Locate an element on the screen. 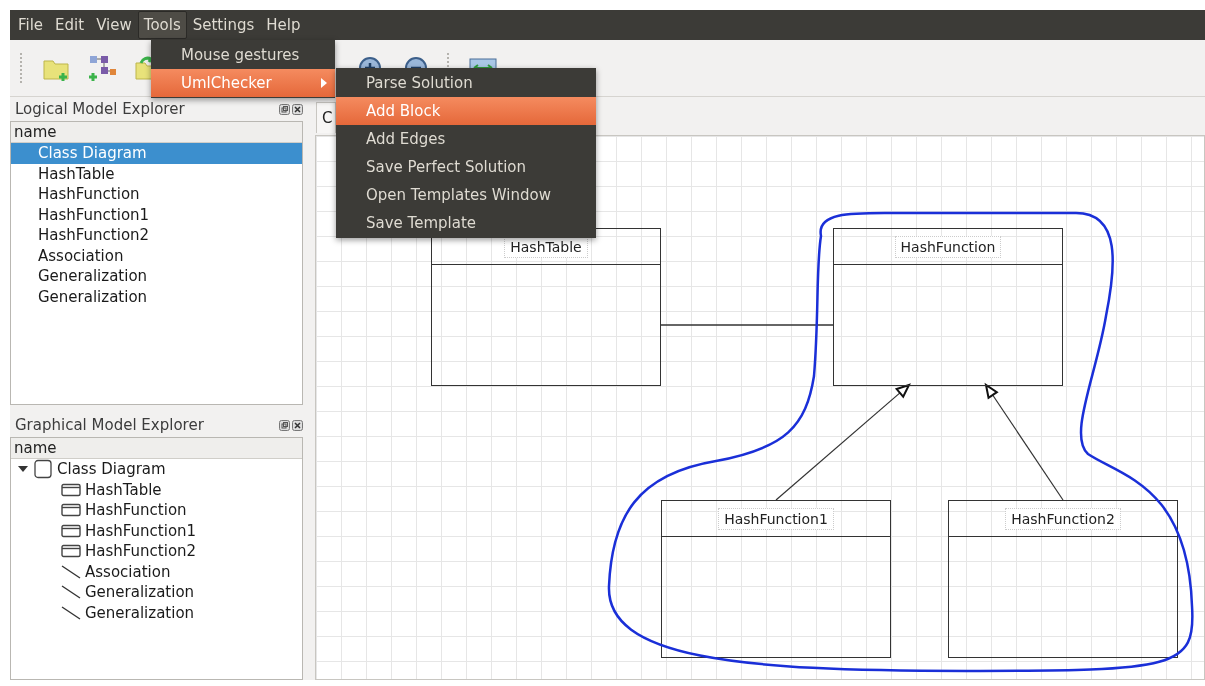  menu-item: Add Edges is located at coordinates (466, 139).